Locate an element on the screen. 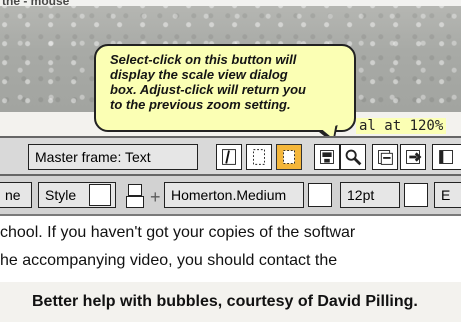 The image size is (461, 322). left-partial-label: ne is located at coordinates (13, 195).